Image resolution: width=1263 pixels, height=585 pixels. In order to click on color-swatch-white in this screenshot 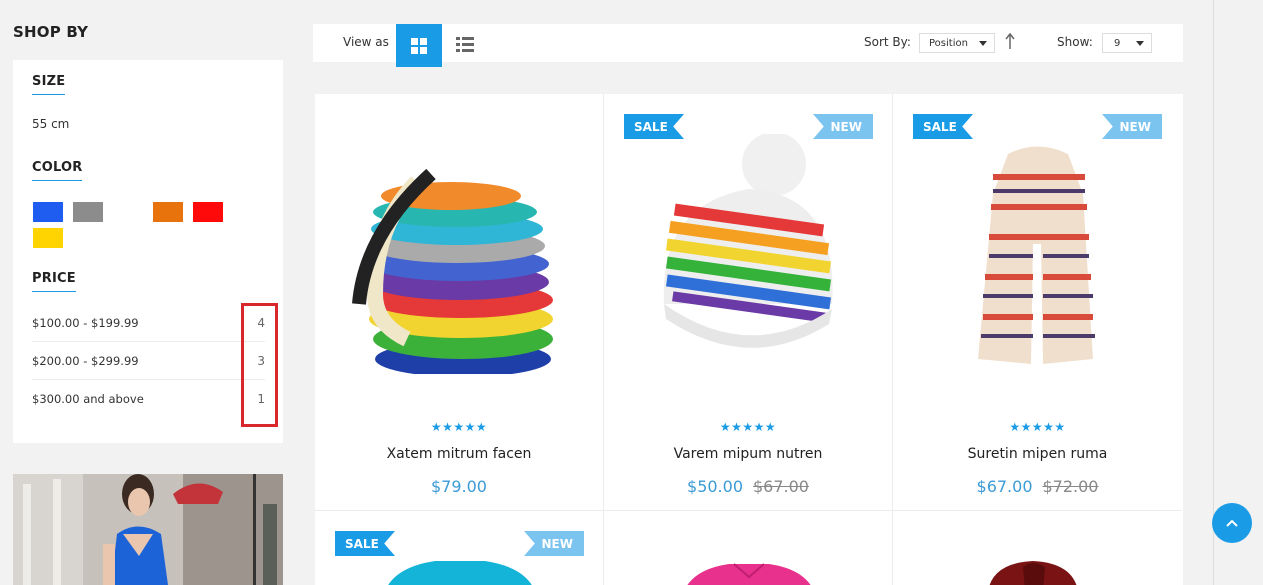, I will do `click(128, 212)`.